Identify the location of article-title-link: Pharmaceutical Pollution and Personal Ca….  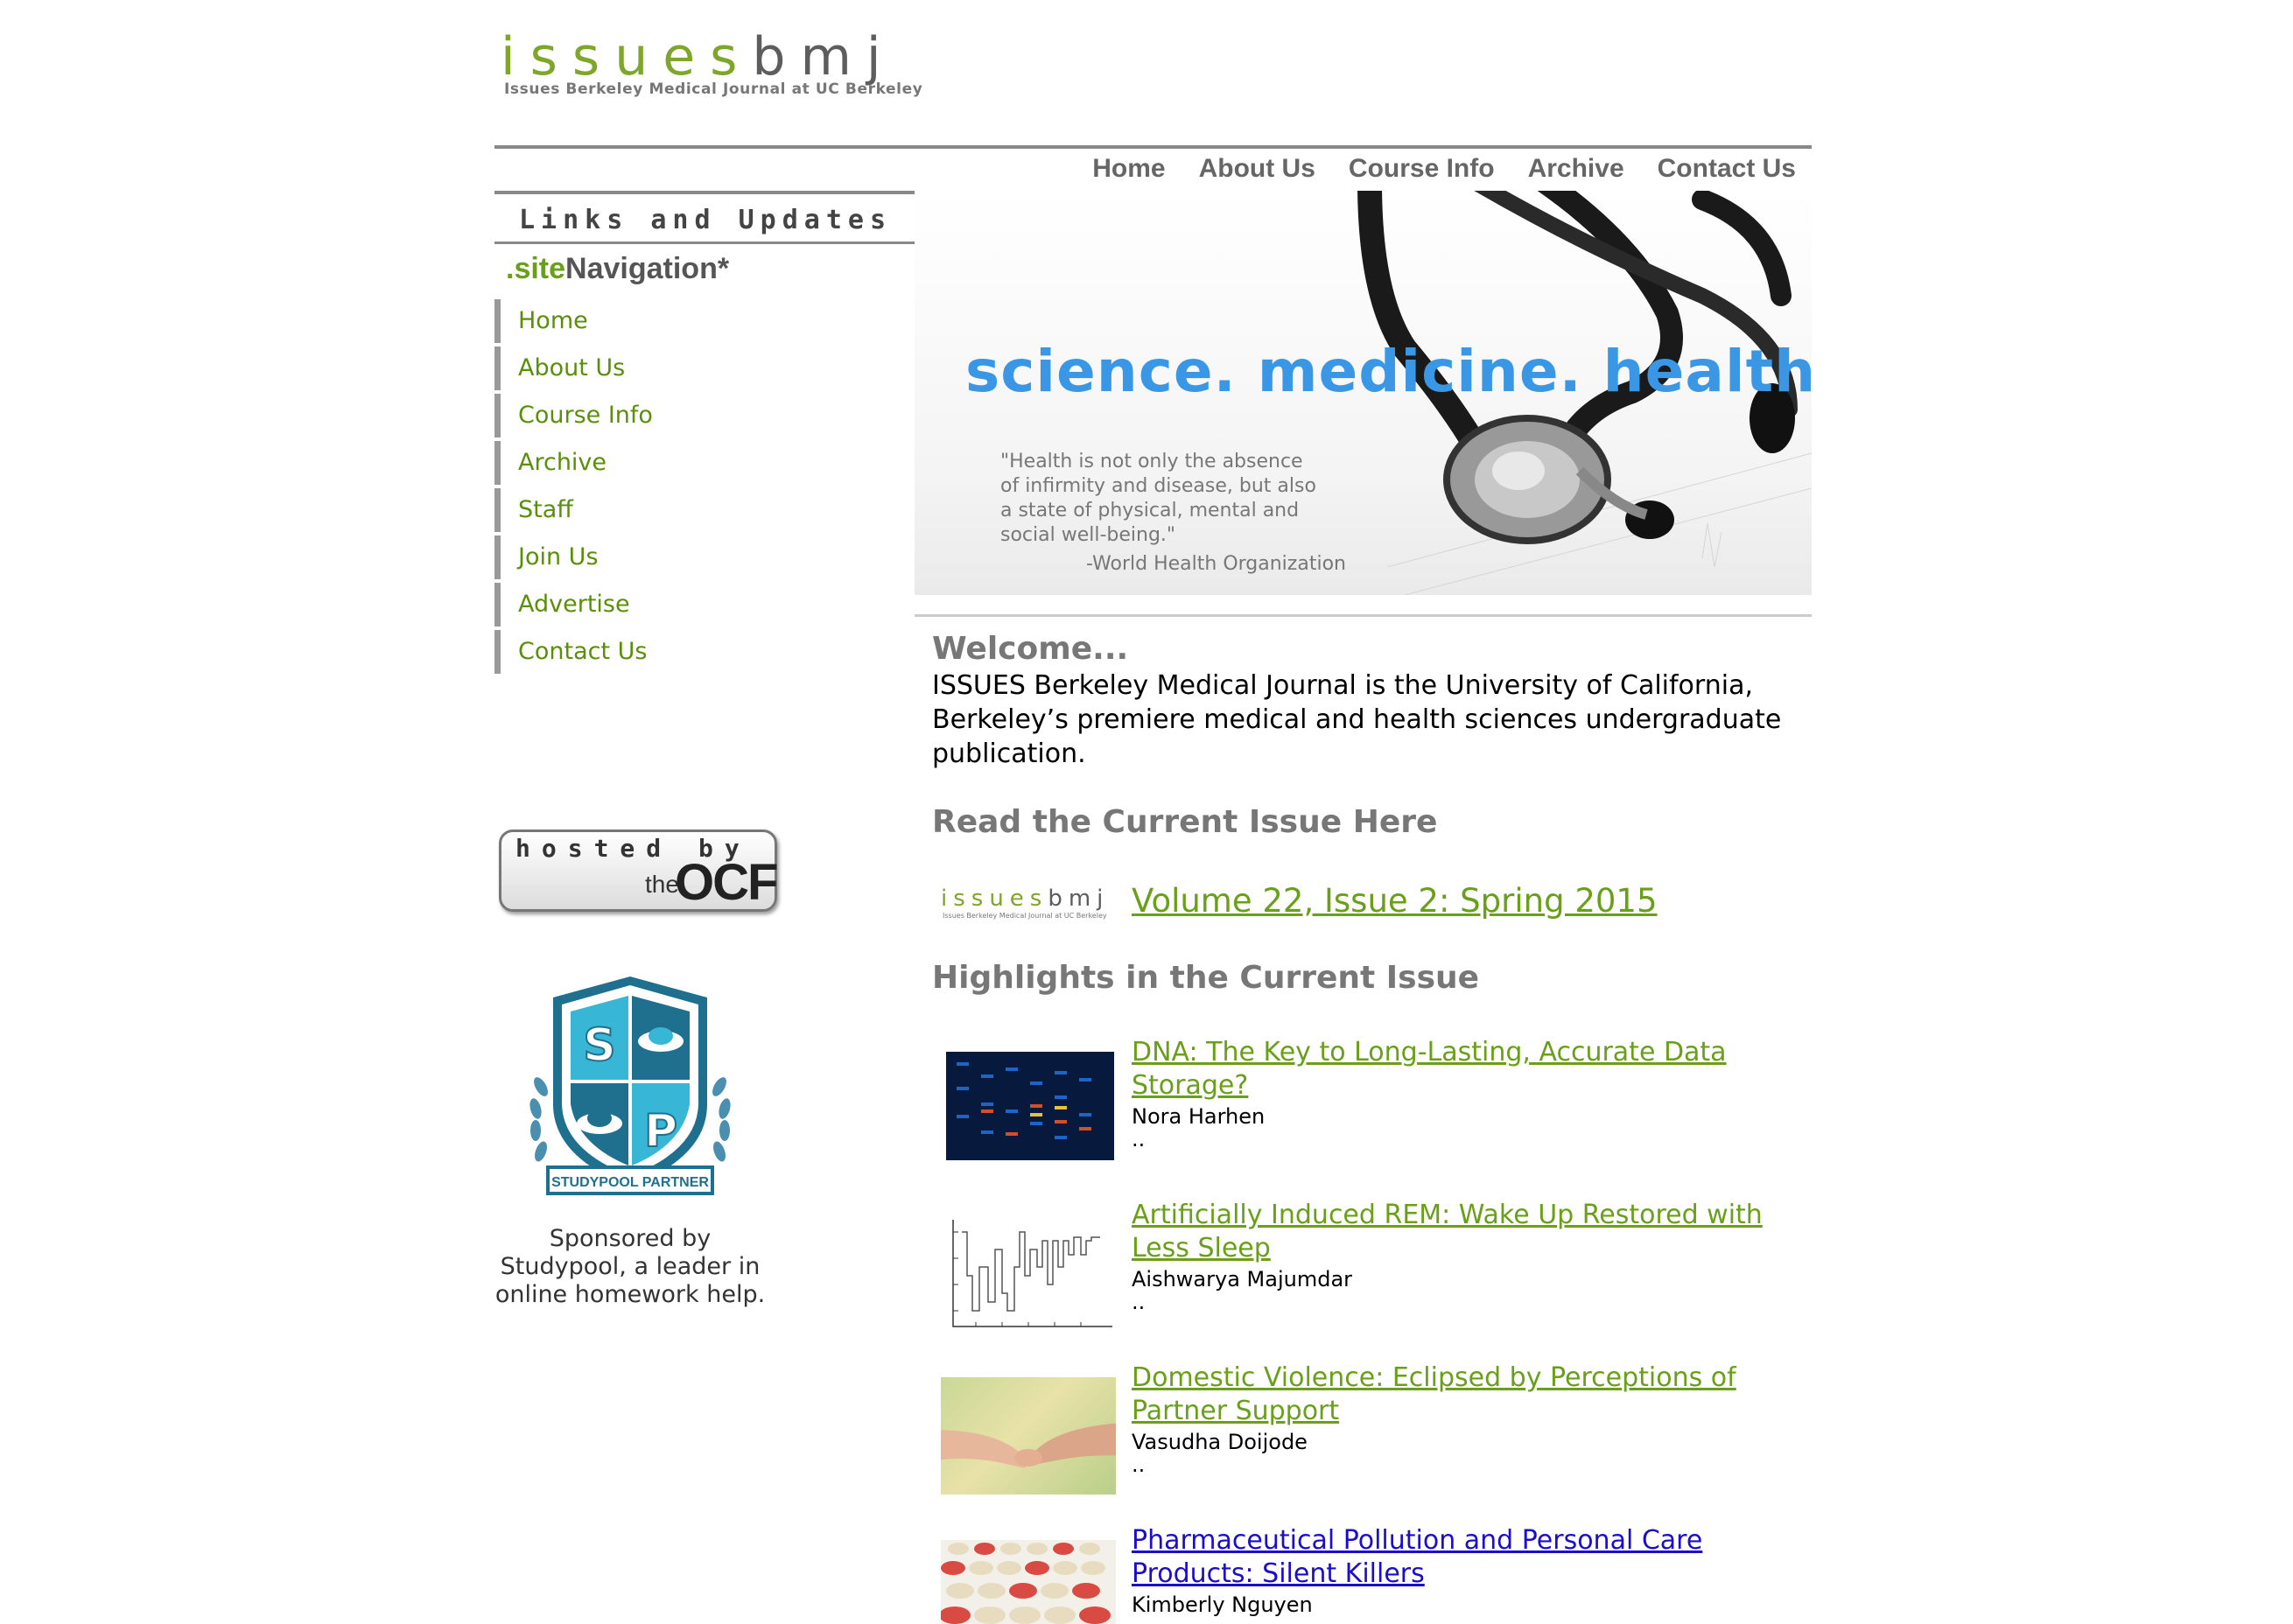
(1464, 1557).